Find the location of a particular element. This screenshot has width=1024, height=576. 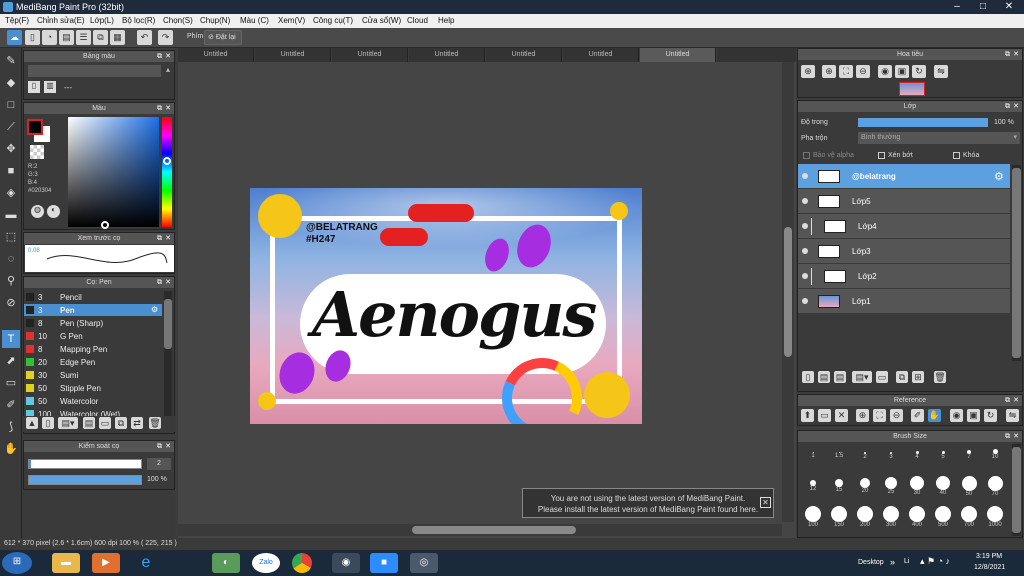

copy-icon: ⧉ is located at coordinates (100, 37).